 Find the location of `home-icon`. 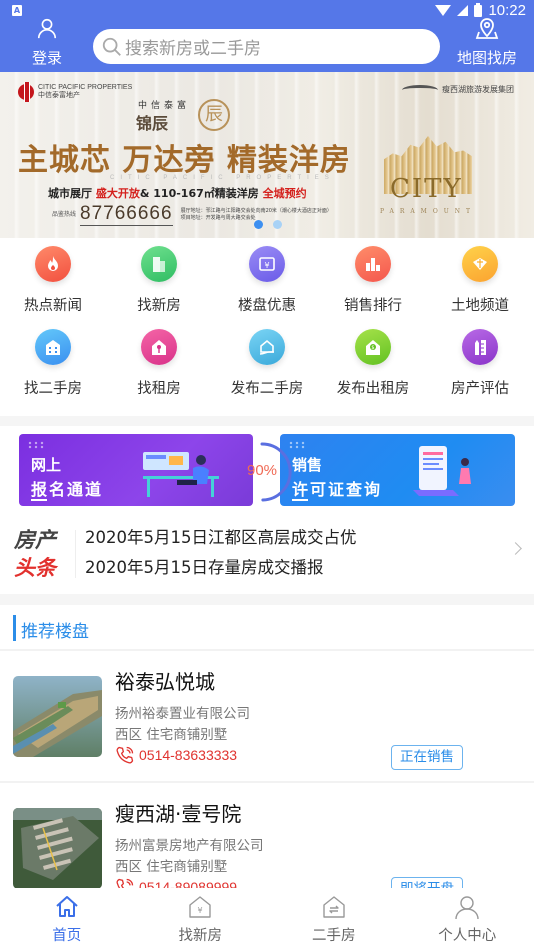

home-icon is located at coordinates (67, 906).